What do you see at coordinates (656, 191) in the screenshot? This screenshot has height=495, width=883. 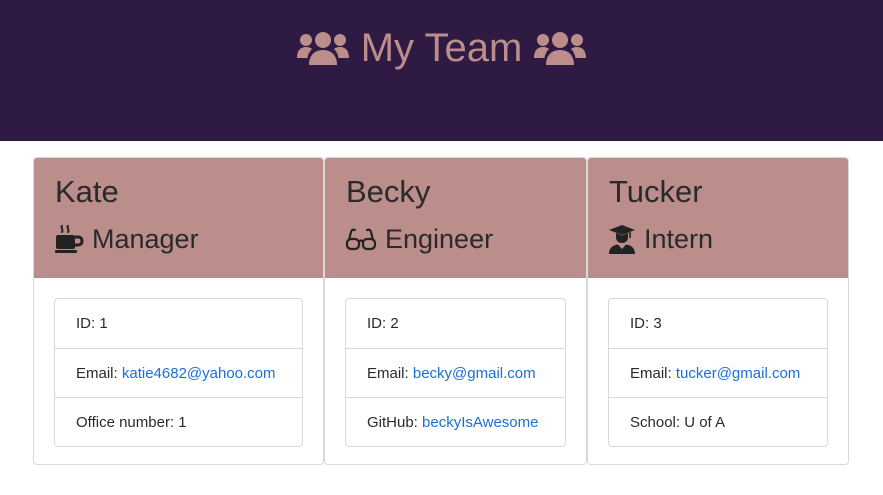 I see `employee-name: Tucker` at bounding box center [656, 191].